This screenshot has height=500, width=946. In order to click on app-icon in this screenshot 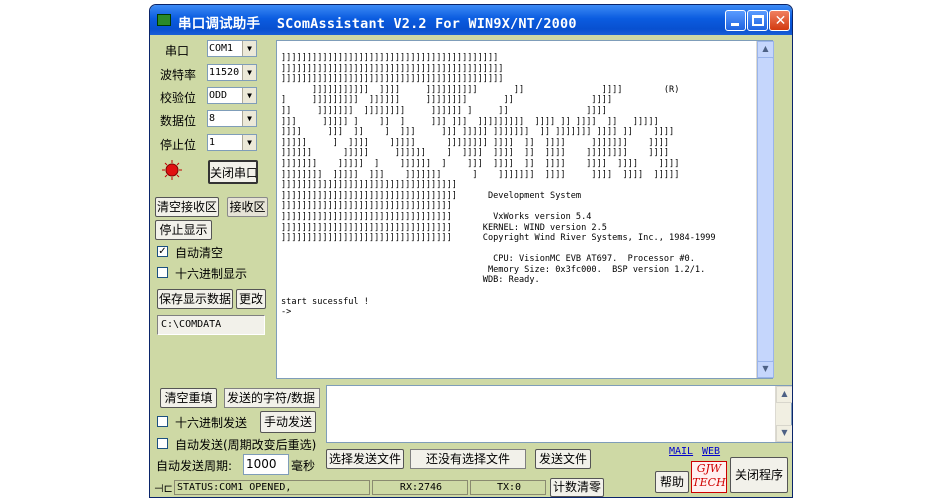, I will do `click(164, 20)`.